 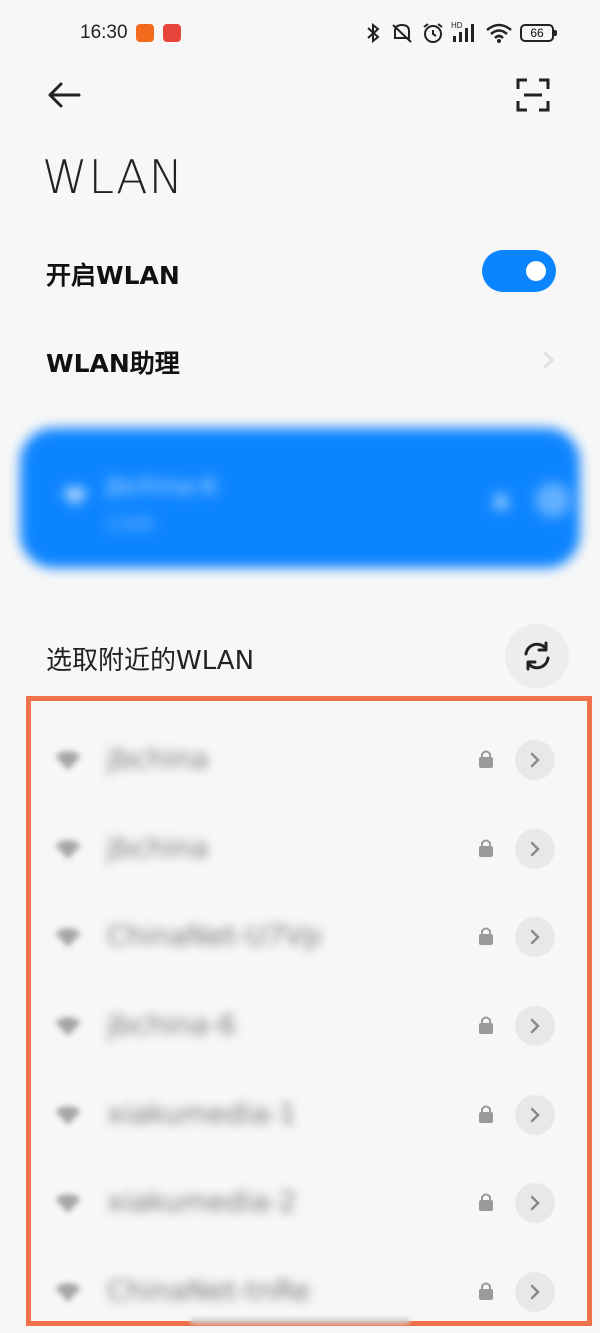 What do you see at coordinates (161, 486) in the screenshot?
I see `connected-ssid: jbchina-6` at bounding box center [161, 486].